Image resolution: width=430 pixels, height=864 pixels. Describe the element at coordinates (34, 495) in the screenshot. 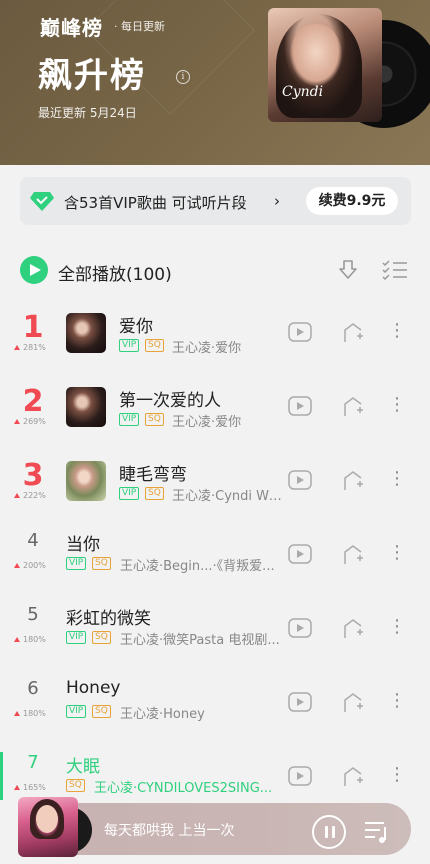

I see `trend-percent: 222%` at that location.